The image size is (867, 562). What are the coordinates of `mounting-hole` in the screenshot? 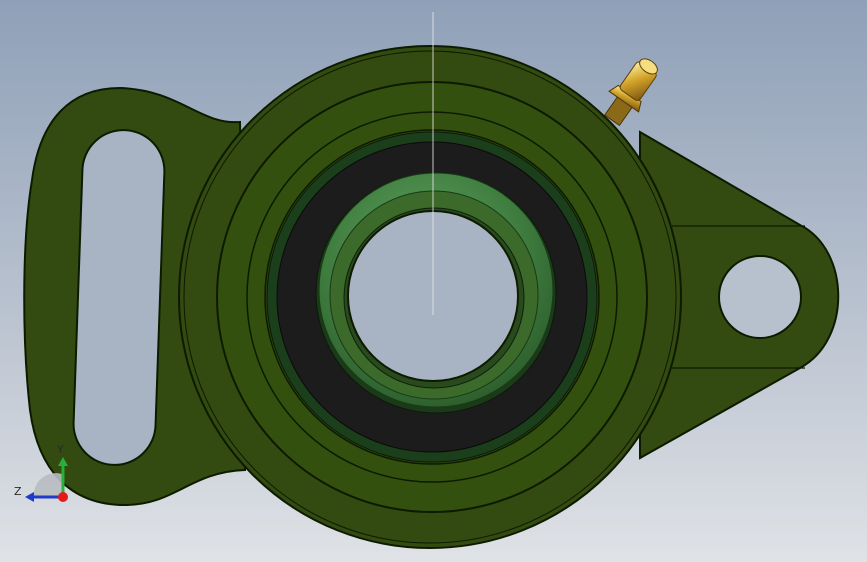 It's located at (760, 297).